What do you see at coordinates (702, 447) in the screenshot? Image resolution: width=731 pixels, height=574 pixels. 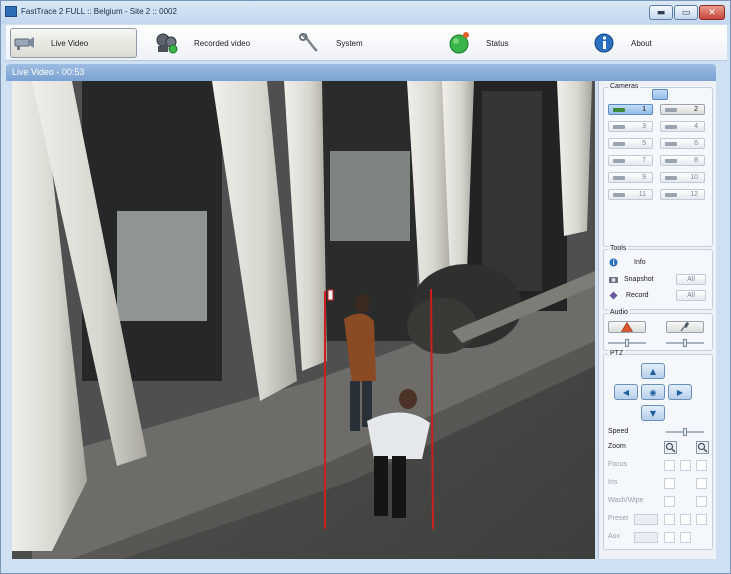 I see `zoom-in-button` at bounding box center [702, 447].